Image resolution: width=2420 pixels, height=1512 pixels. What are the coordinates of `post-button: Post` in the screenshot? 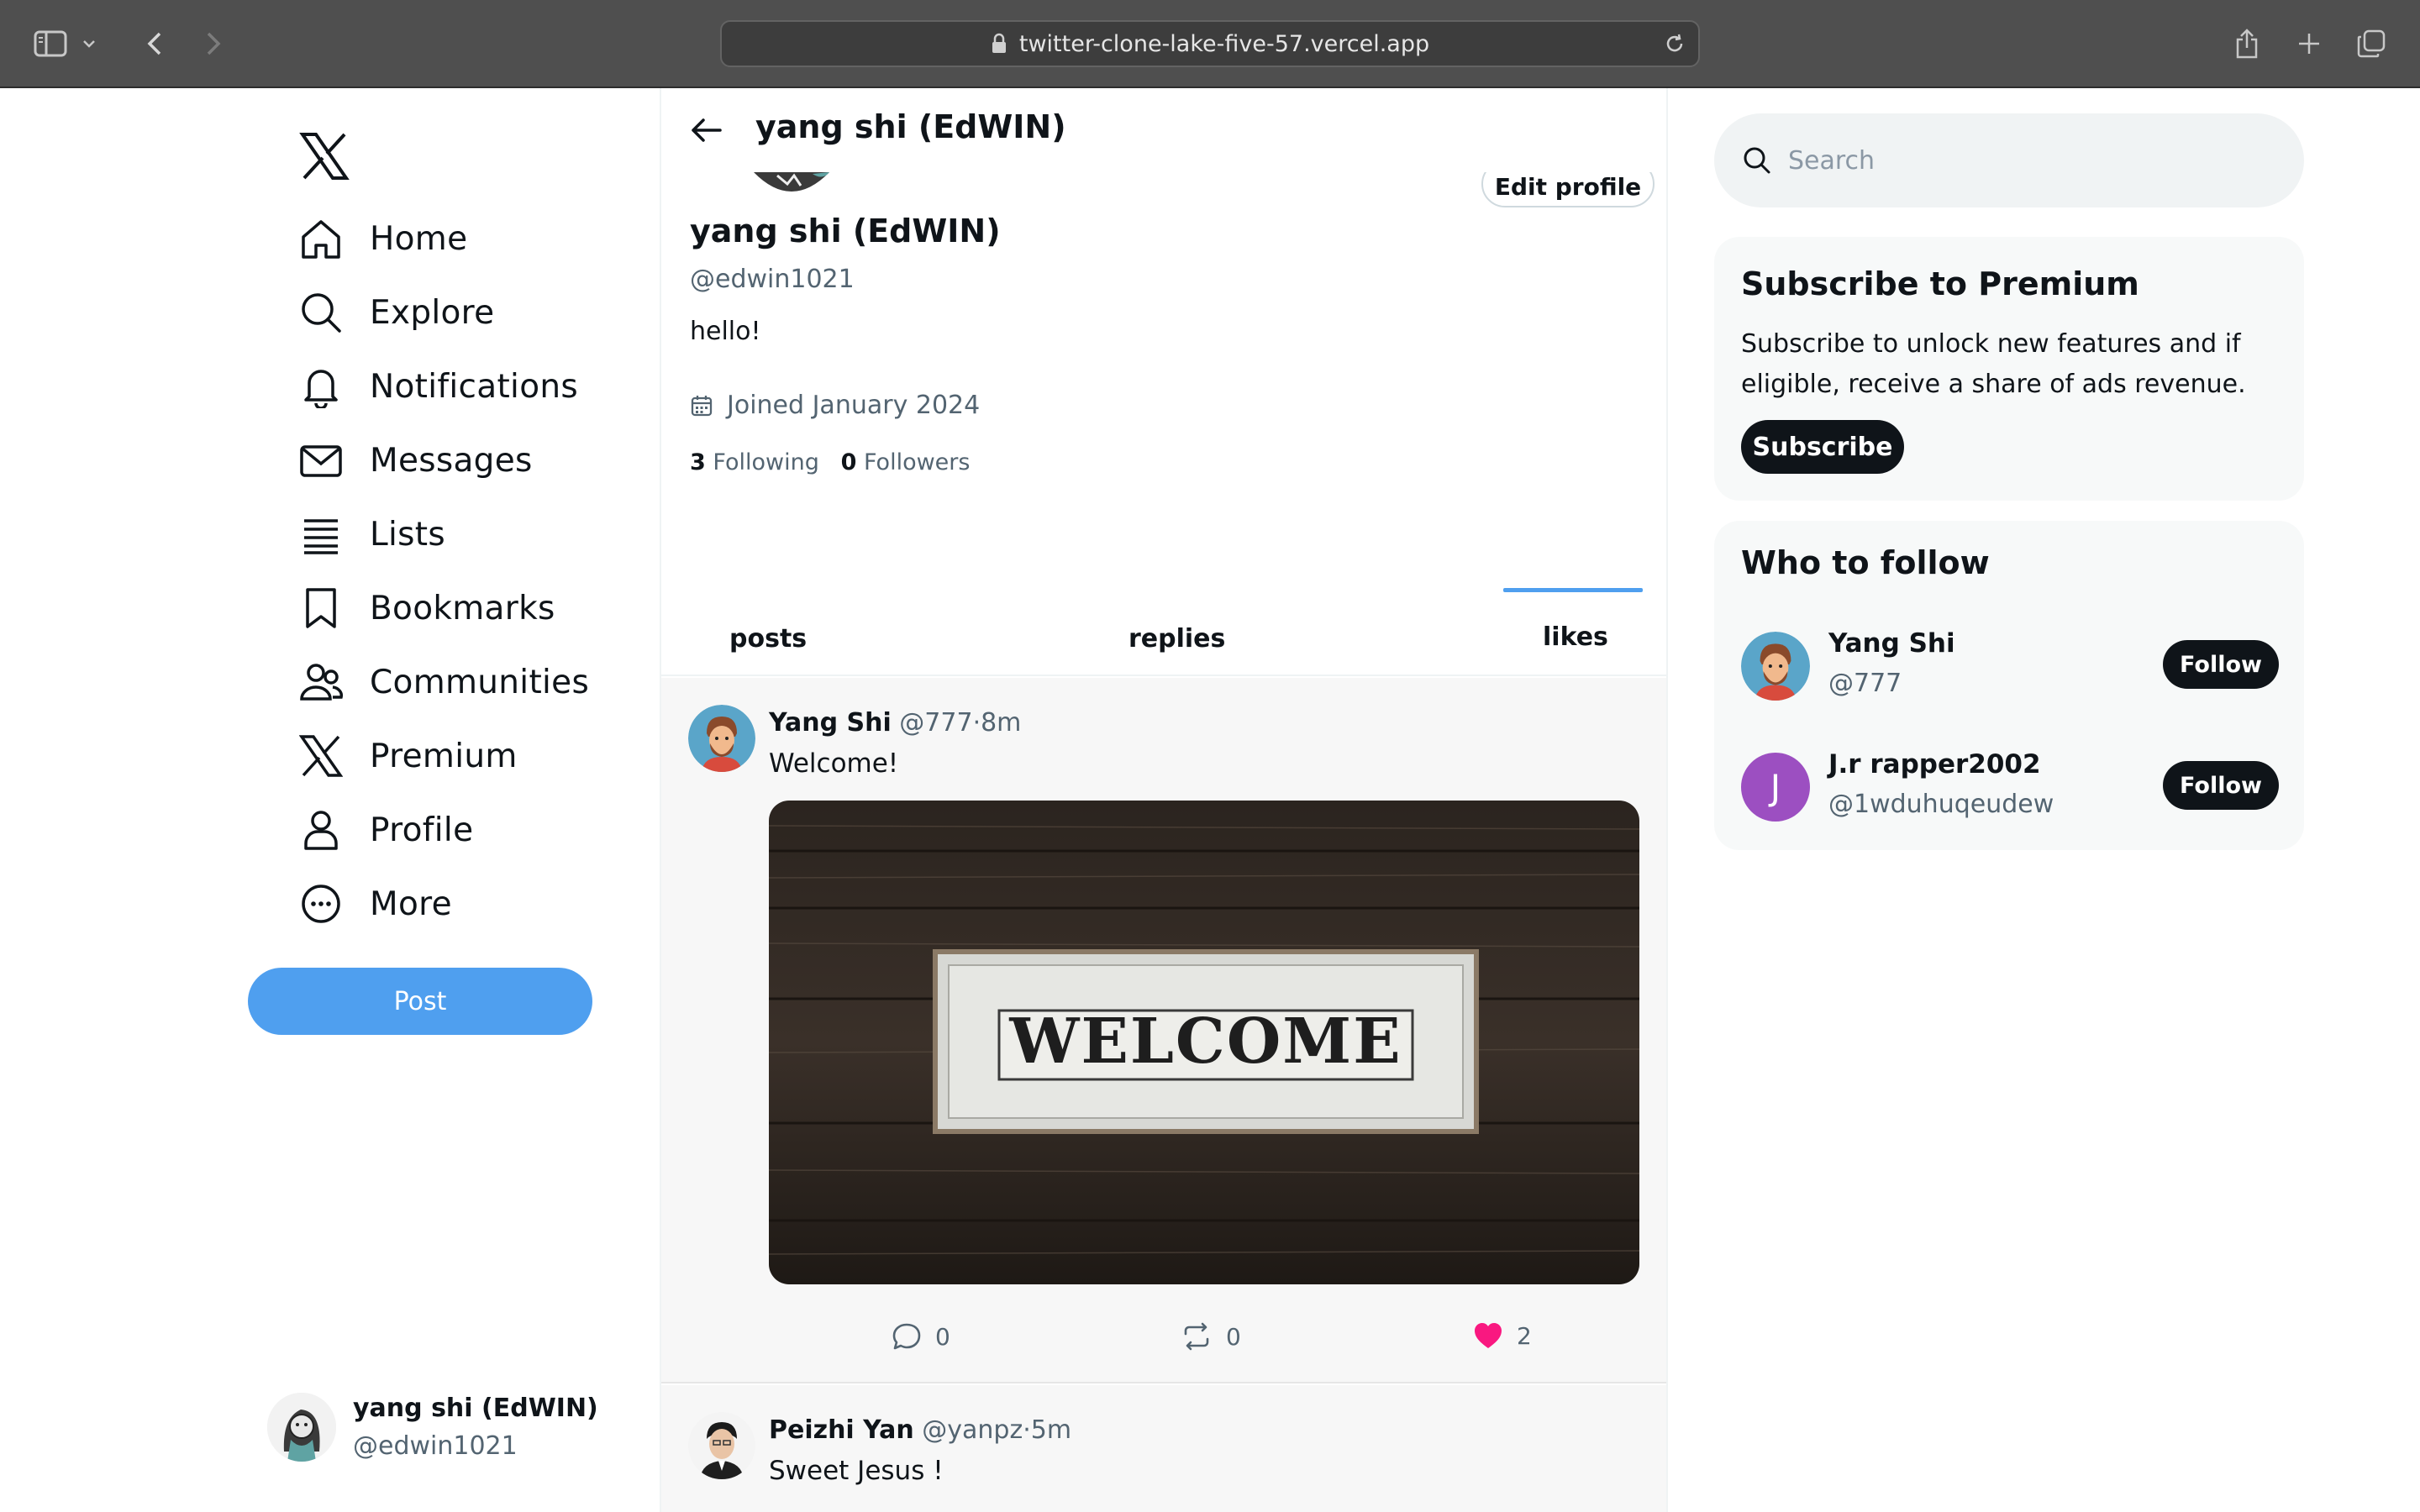 It's located at (420, 1001).